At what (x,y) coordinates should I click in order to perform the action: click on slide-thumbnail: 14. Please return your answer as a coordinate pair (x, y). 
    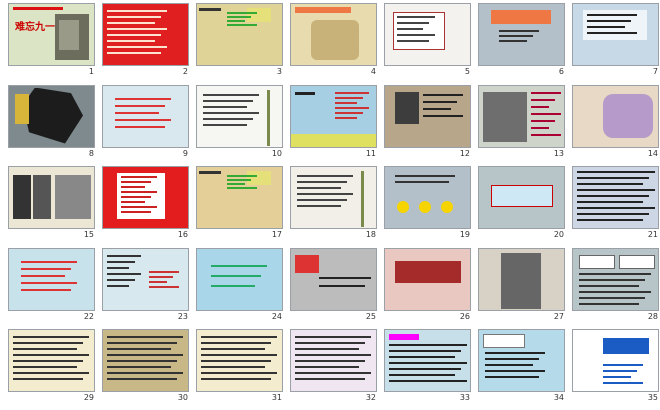
    Looking at the image, I should click on (615, 122).